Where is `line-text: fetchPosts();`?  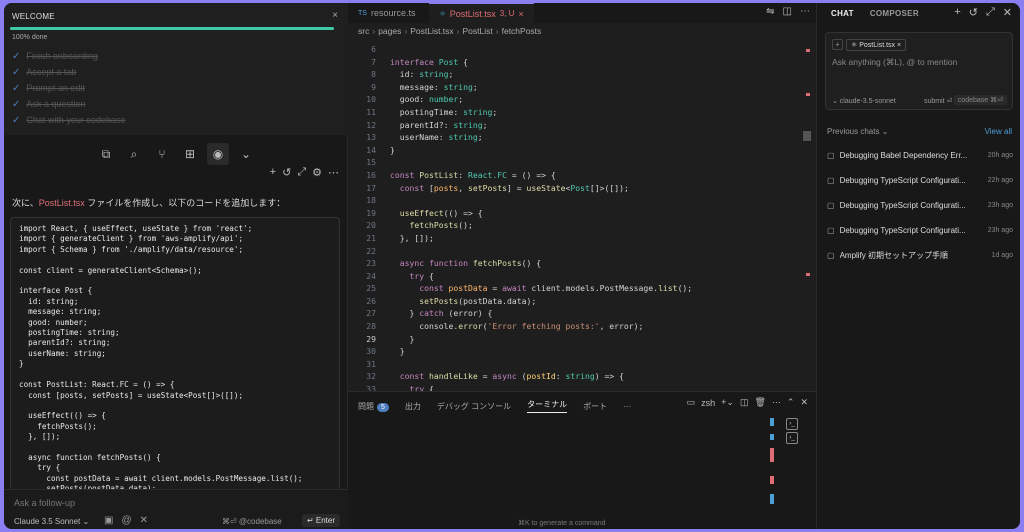 line-text: fetchPosts(); is located at coordinates (441, 225).